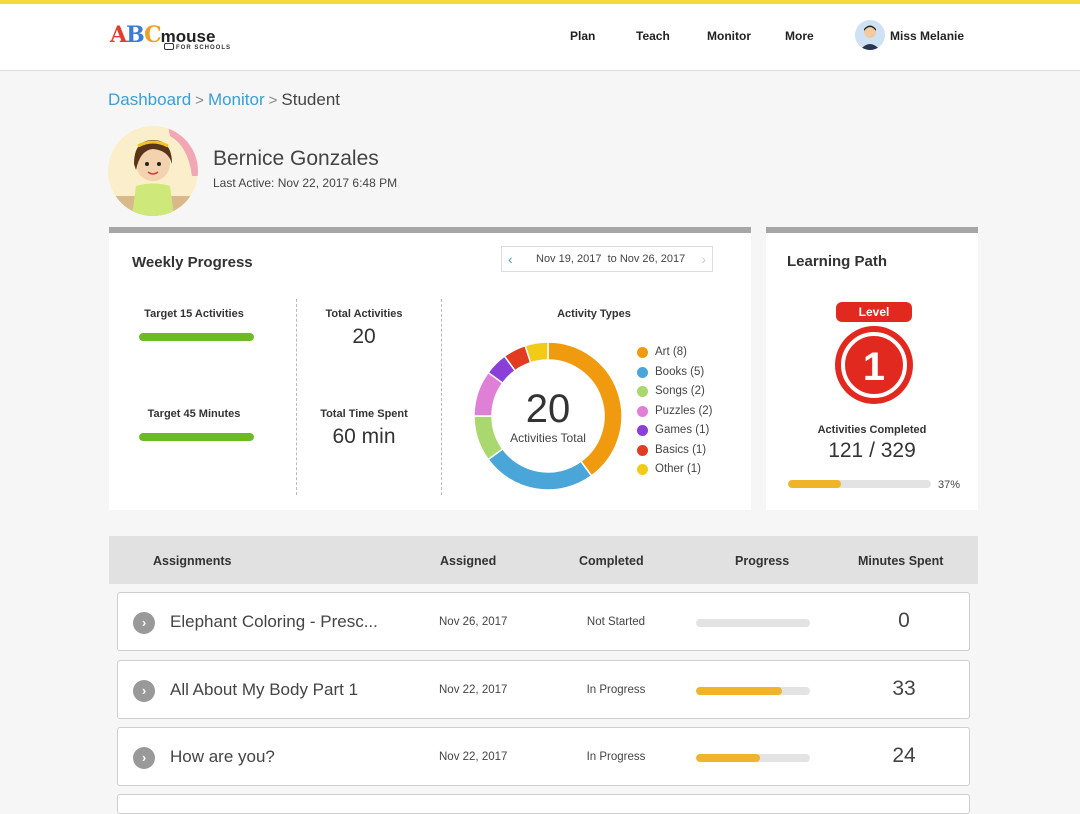  Describe the element at coordinates (762, 561) in the screenshot. I see `col-progress: Progress` at that location.